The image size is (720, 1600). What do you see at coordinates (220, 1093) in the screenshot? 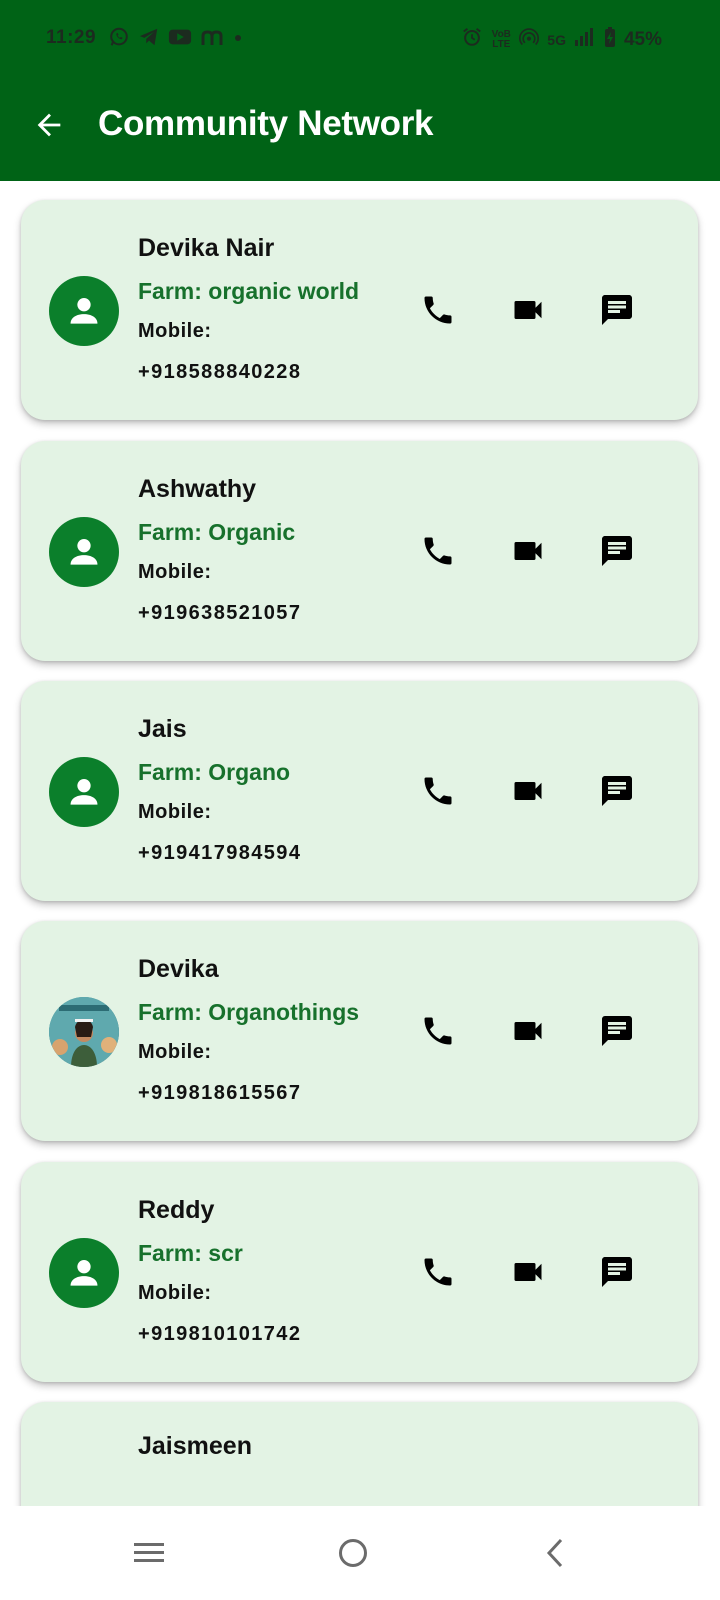
I see `contact-phone: +919818615567` at bounding box center [220, 1093].